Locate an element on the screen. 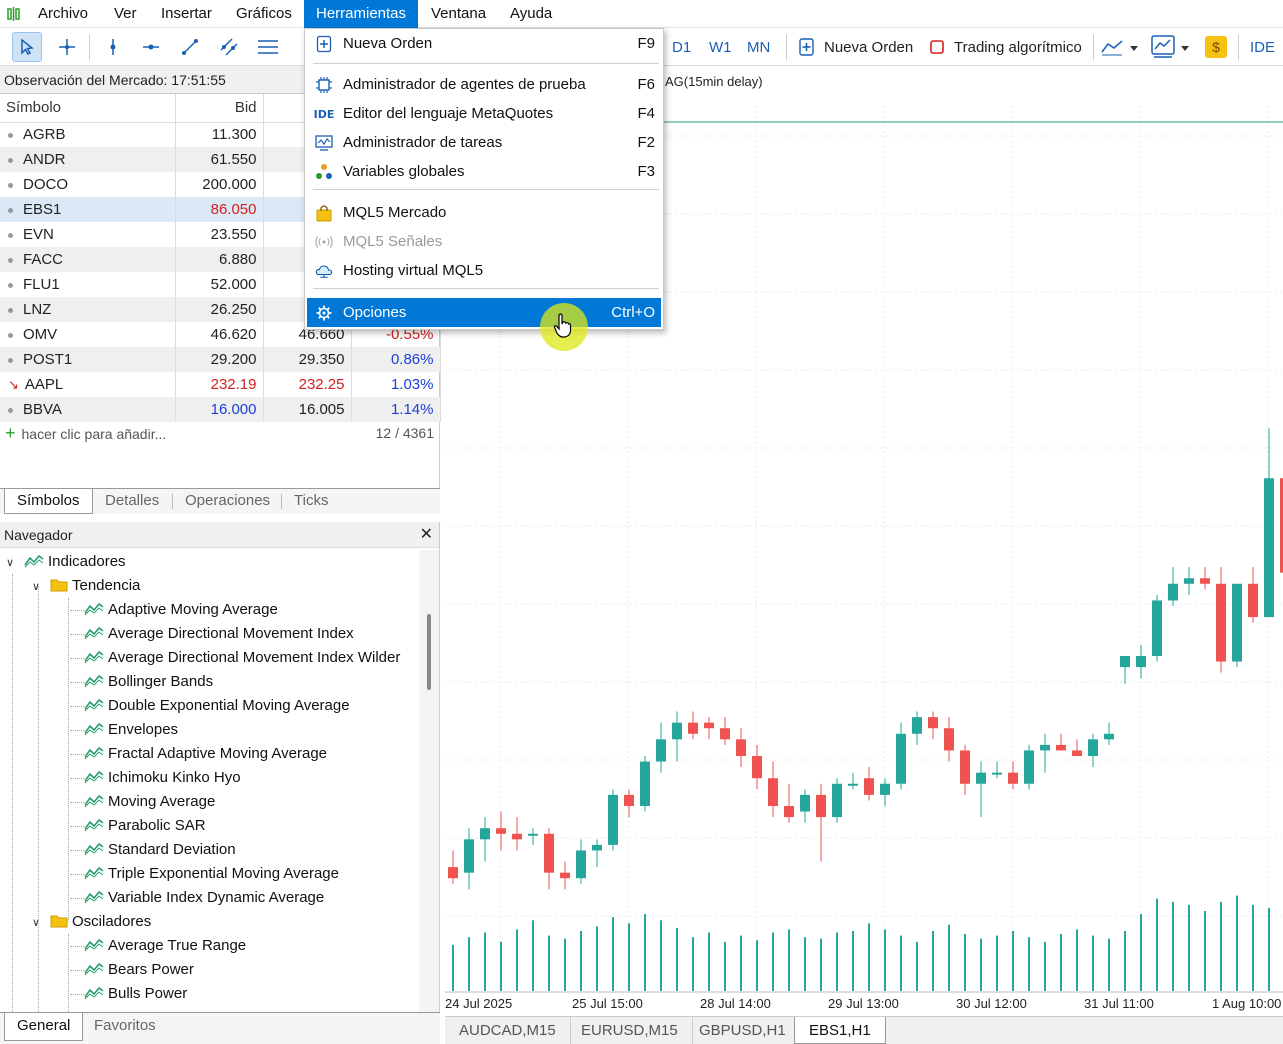 This screenshot has width=1283, height=1044. tree-item-indicator: Average Directional Movement Index is located at coordinates (219, 634).